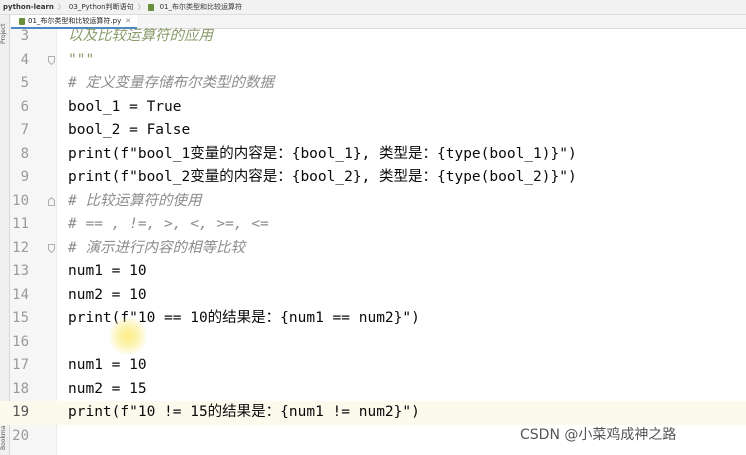 This screenshot has width=746, height=455. Describe the element at coordinates (20, 247) in the screenshot. I see `line-number: 12` at that location.